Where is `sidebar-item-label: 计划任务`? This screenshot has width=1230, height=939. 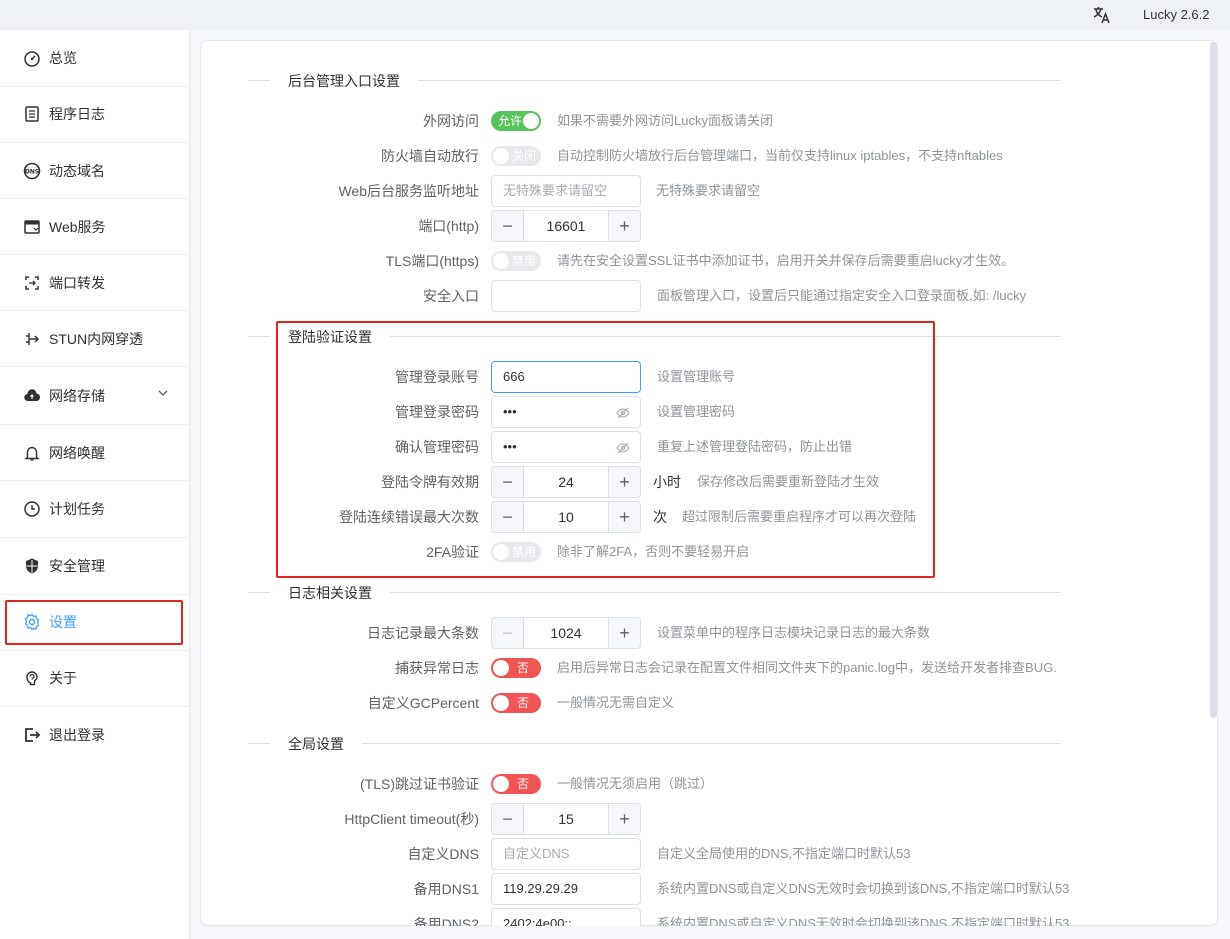 sidebar-item-label: 计划任务 is located at coordinates (77, 509).